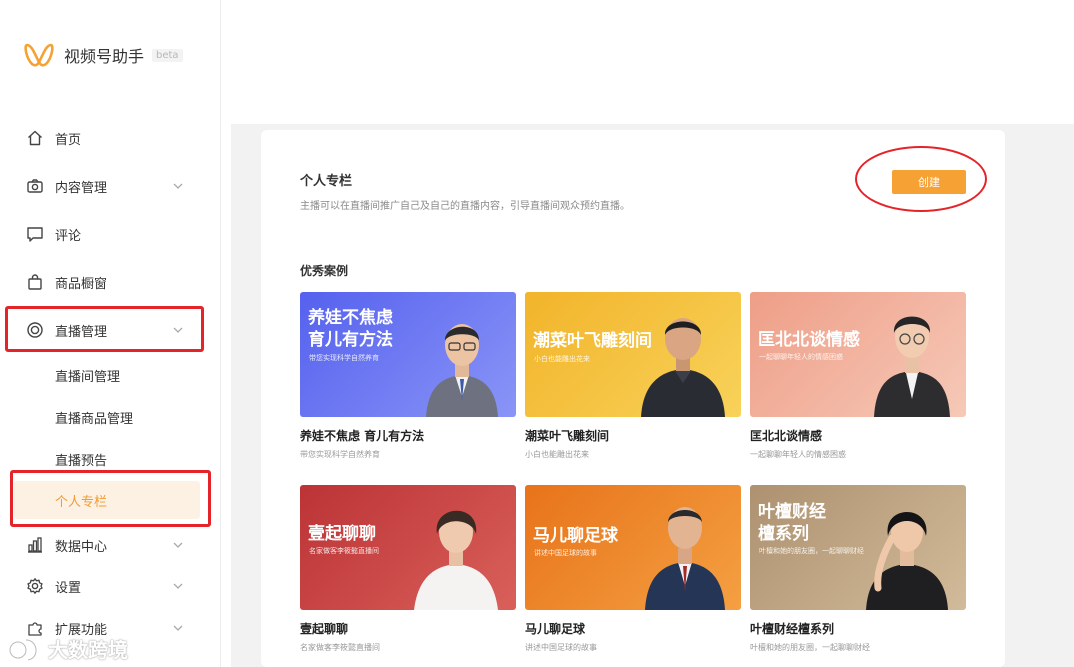 This screenshot has width=1074, height=667. I want to click on watermark: 大数跨境, so click(68, 648).